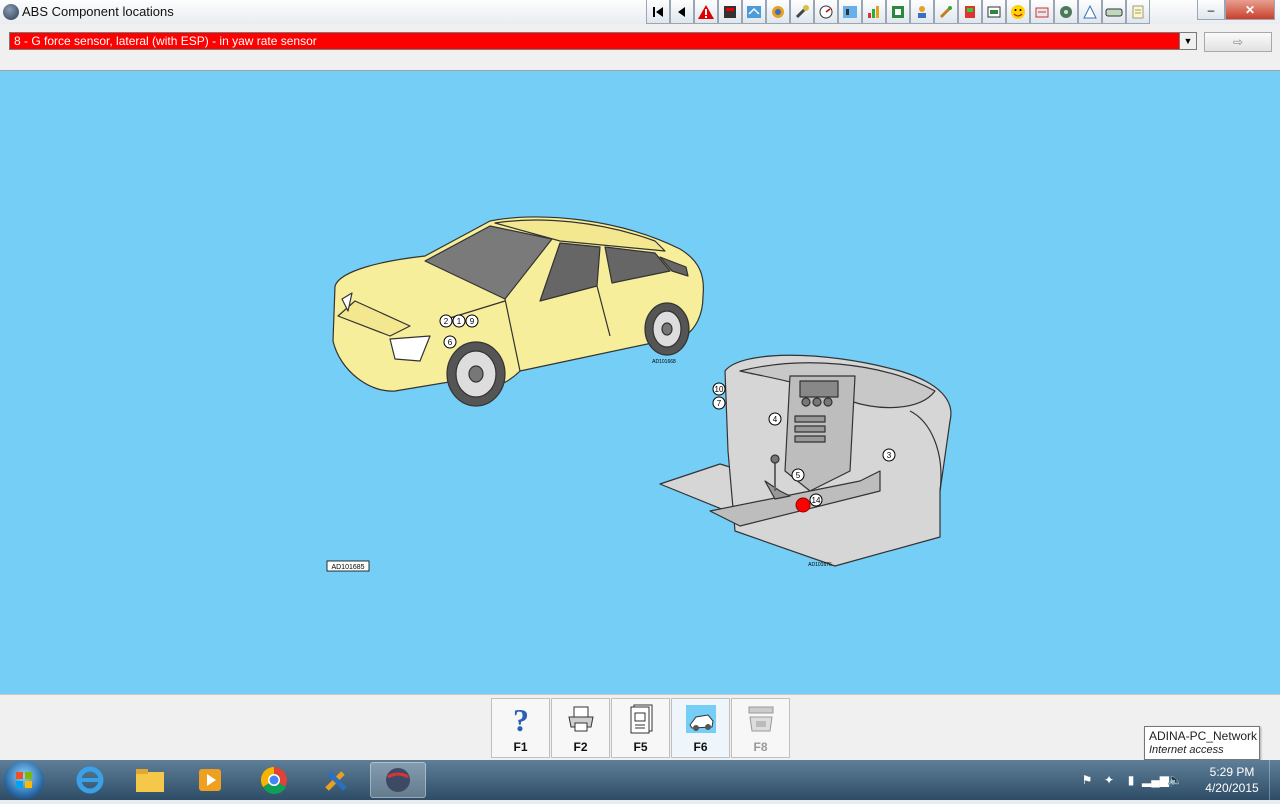 The image size is (1280, 804). I want to click on note-icon, so click(1138, 12).